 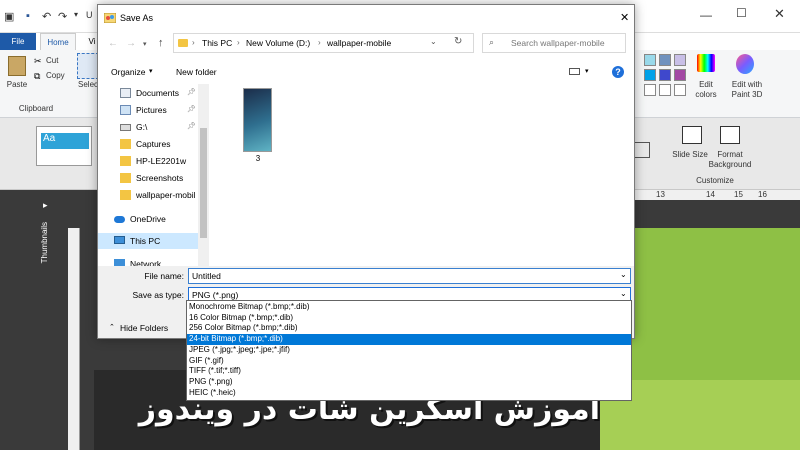 I want to click on nav-item-onedrive: OneDrive, so click(x=148, y=219).